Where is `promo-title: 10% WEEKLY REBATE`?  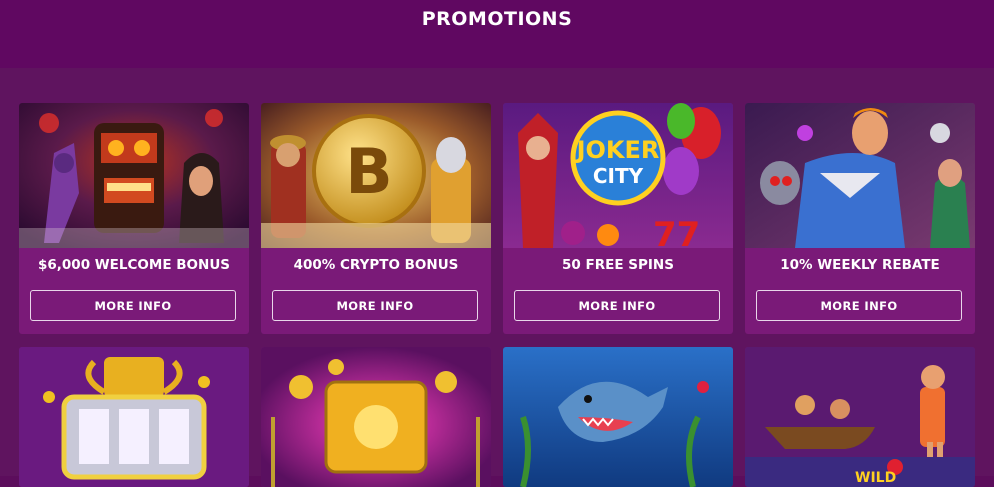 promo-title: 10% WEEKLY REBATE is located at coordinates (860, 265).